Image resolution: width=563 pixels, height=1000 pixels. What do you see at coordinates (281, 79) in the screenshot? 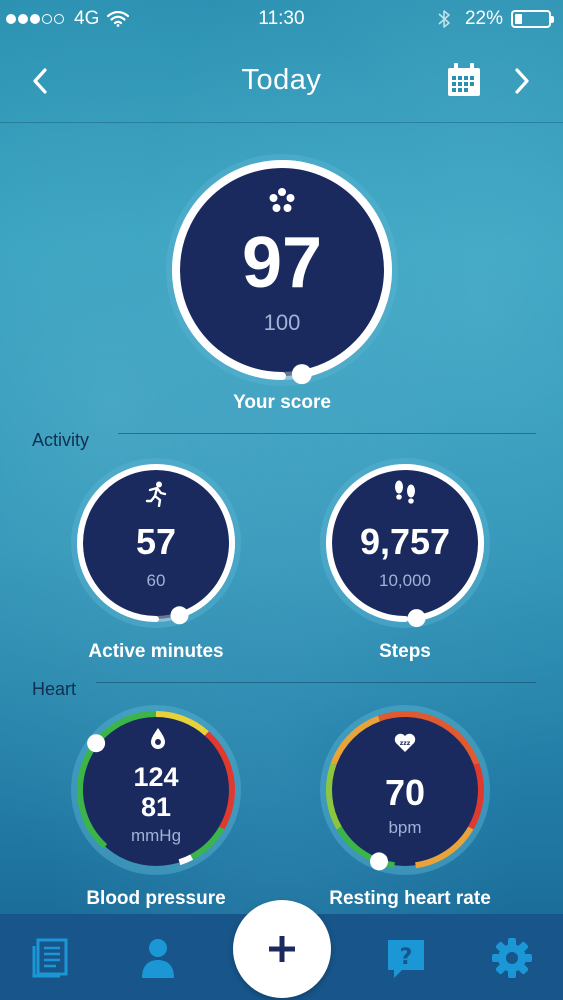
I see `nav-bar: Today` at bounding box center [281, 79].